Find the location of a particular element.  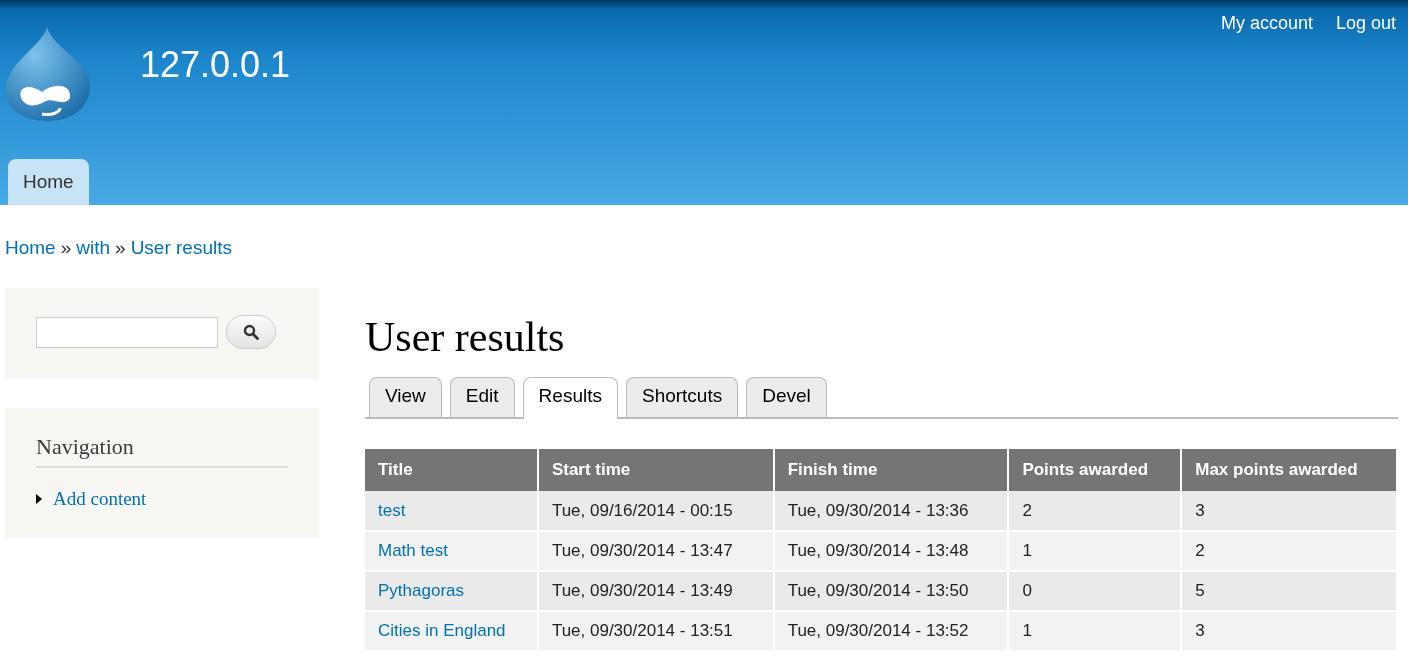

search-button is located at coordinates (251, 332).